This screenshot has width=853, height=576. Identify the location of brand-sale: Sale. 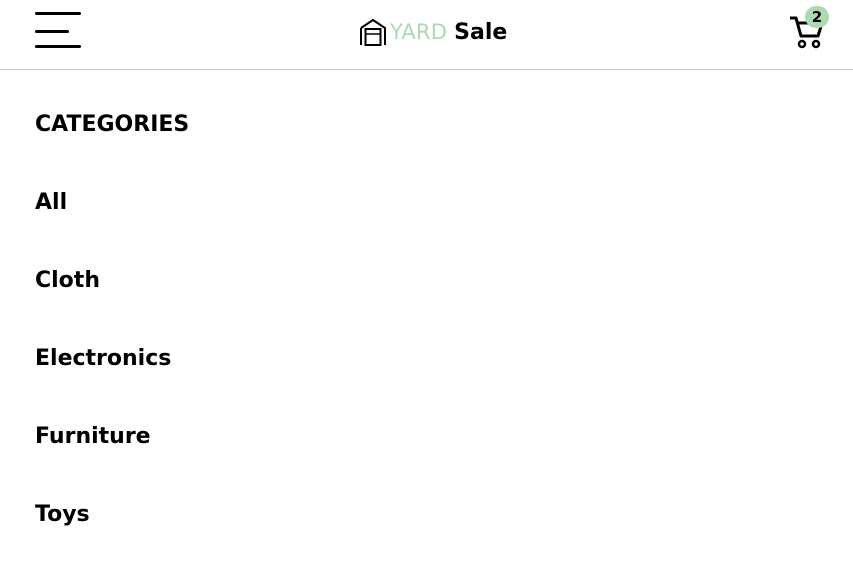
(481, 32).